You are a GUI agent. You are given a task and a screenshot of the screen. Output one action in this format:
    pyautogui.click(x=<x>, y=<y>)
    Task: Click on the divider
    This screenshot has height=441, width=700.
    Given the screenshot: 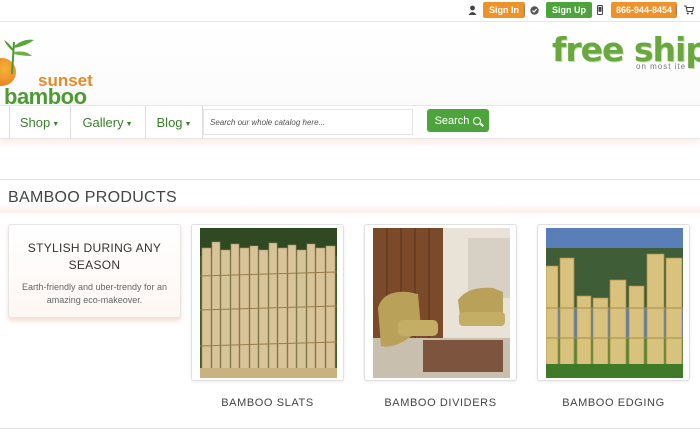 What is the action you would take?
    pyautogui.click(x=350, y=428)
    